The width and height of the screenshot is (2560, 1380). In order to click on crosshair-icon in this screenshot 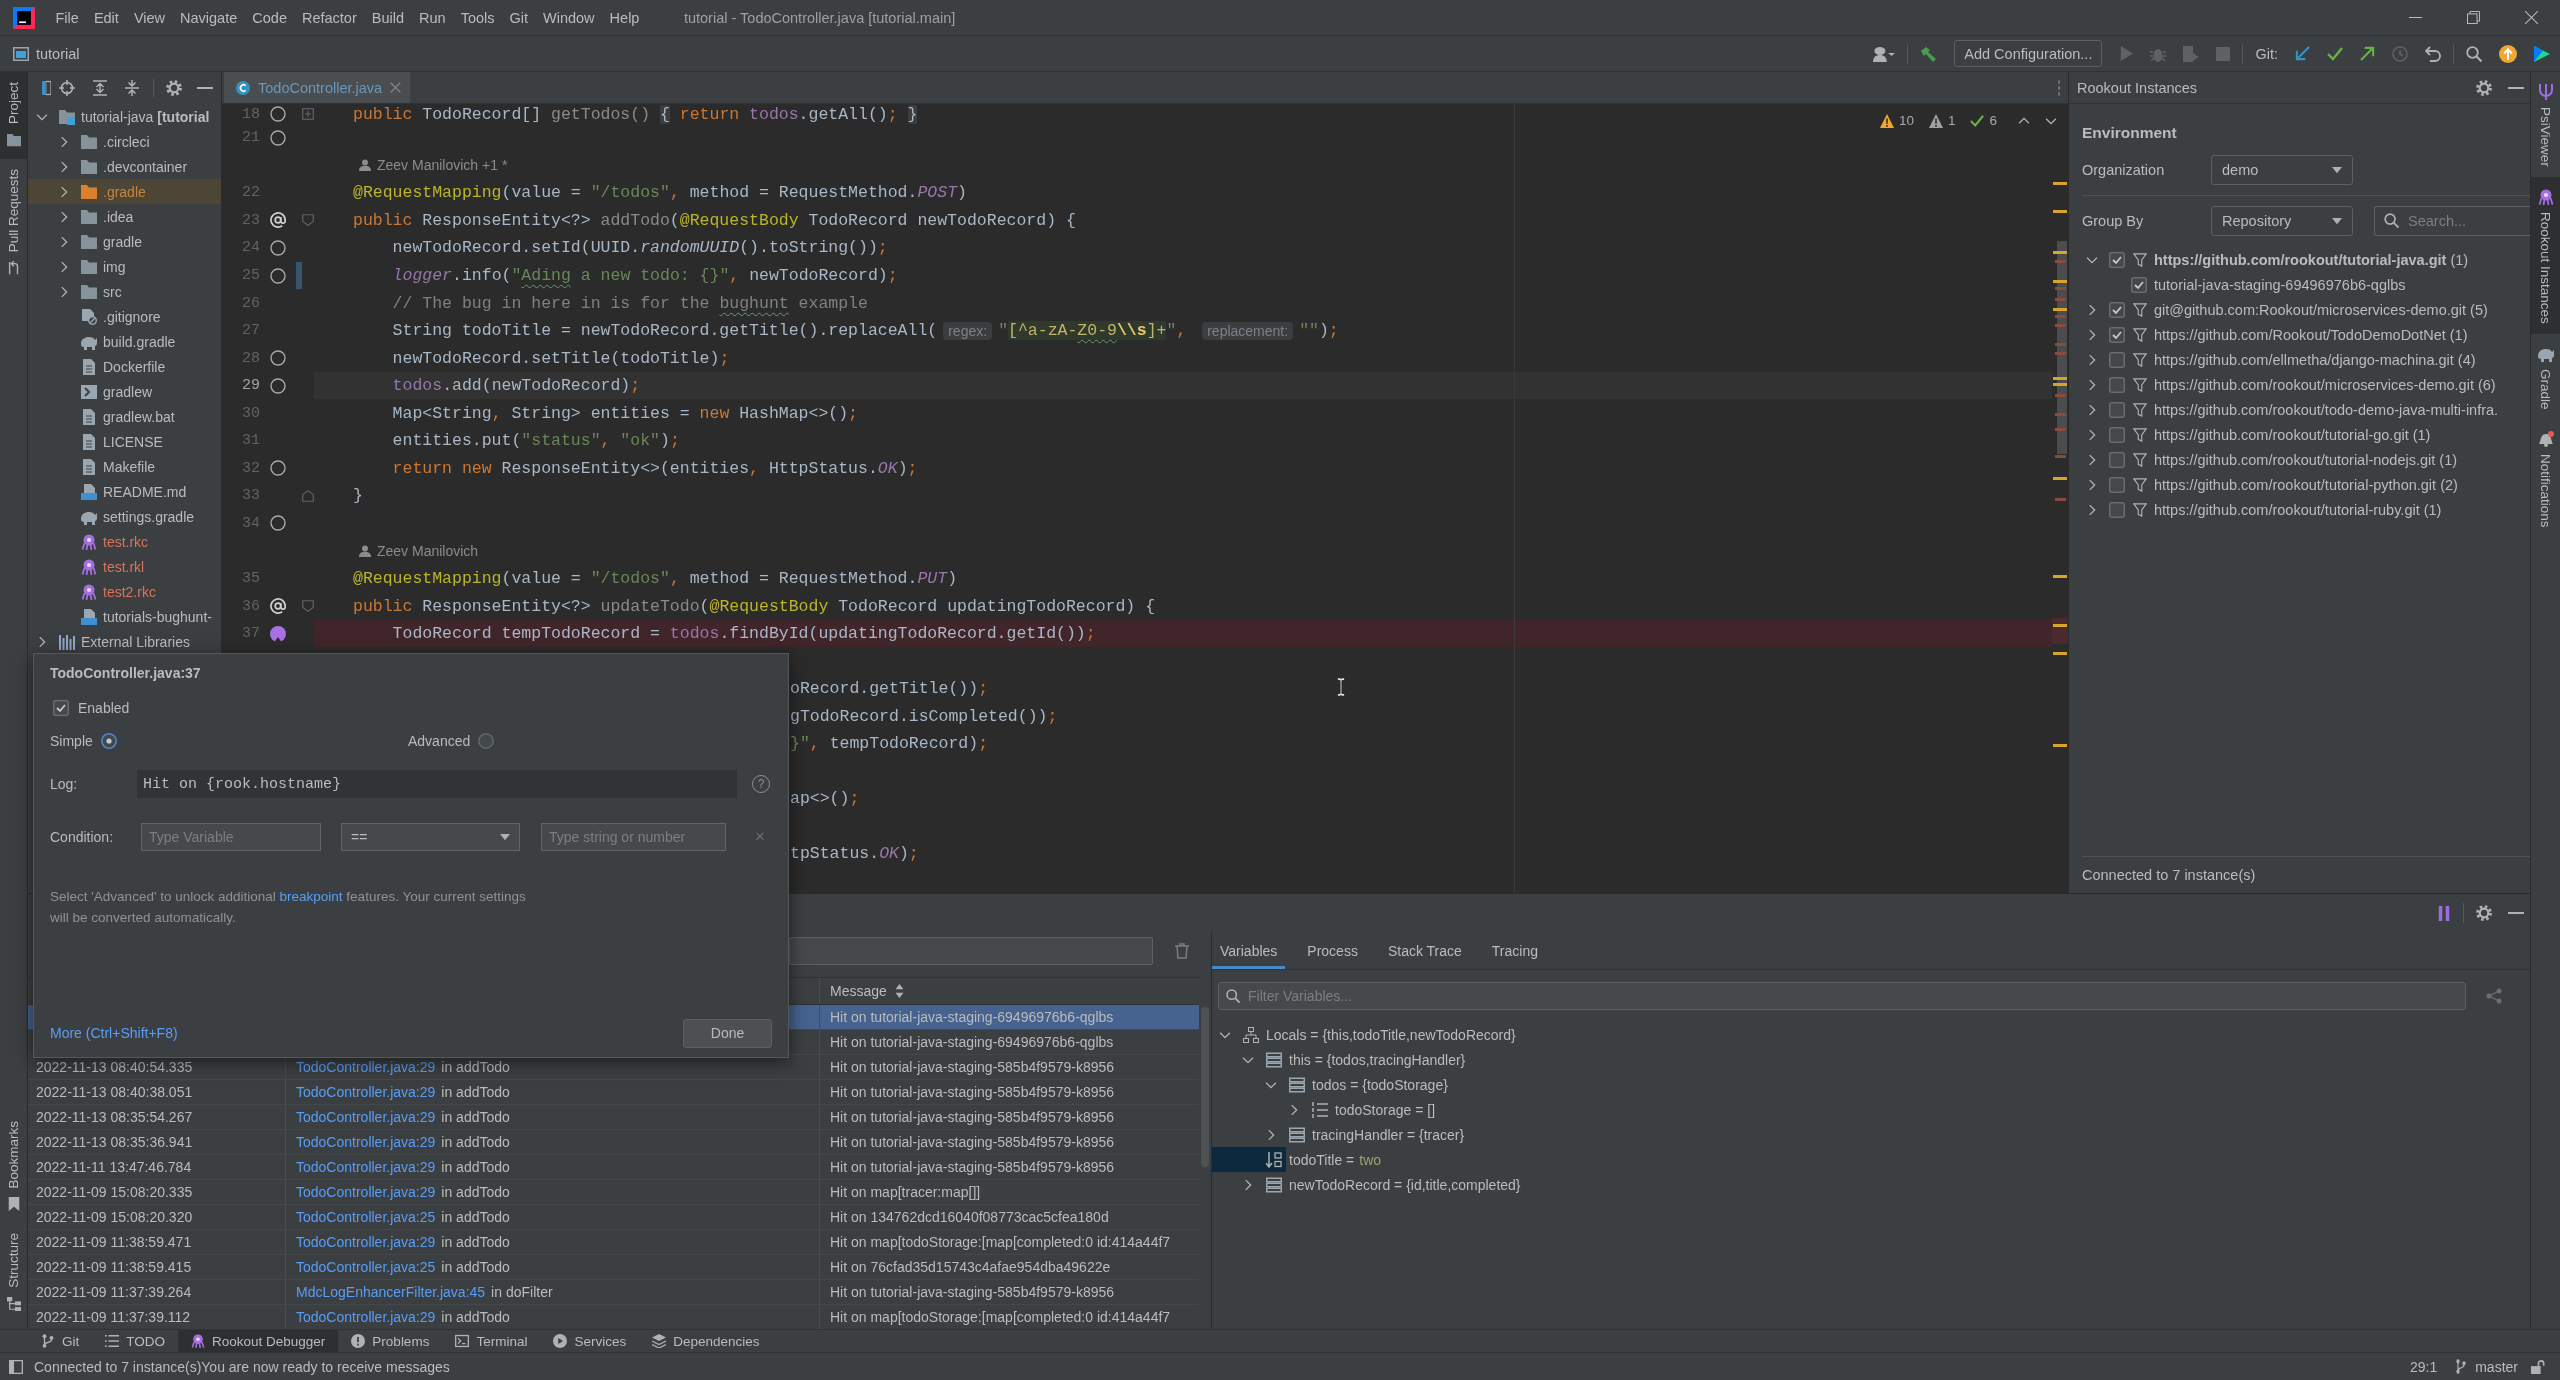, I will do `click(67, 88)`.